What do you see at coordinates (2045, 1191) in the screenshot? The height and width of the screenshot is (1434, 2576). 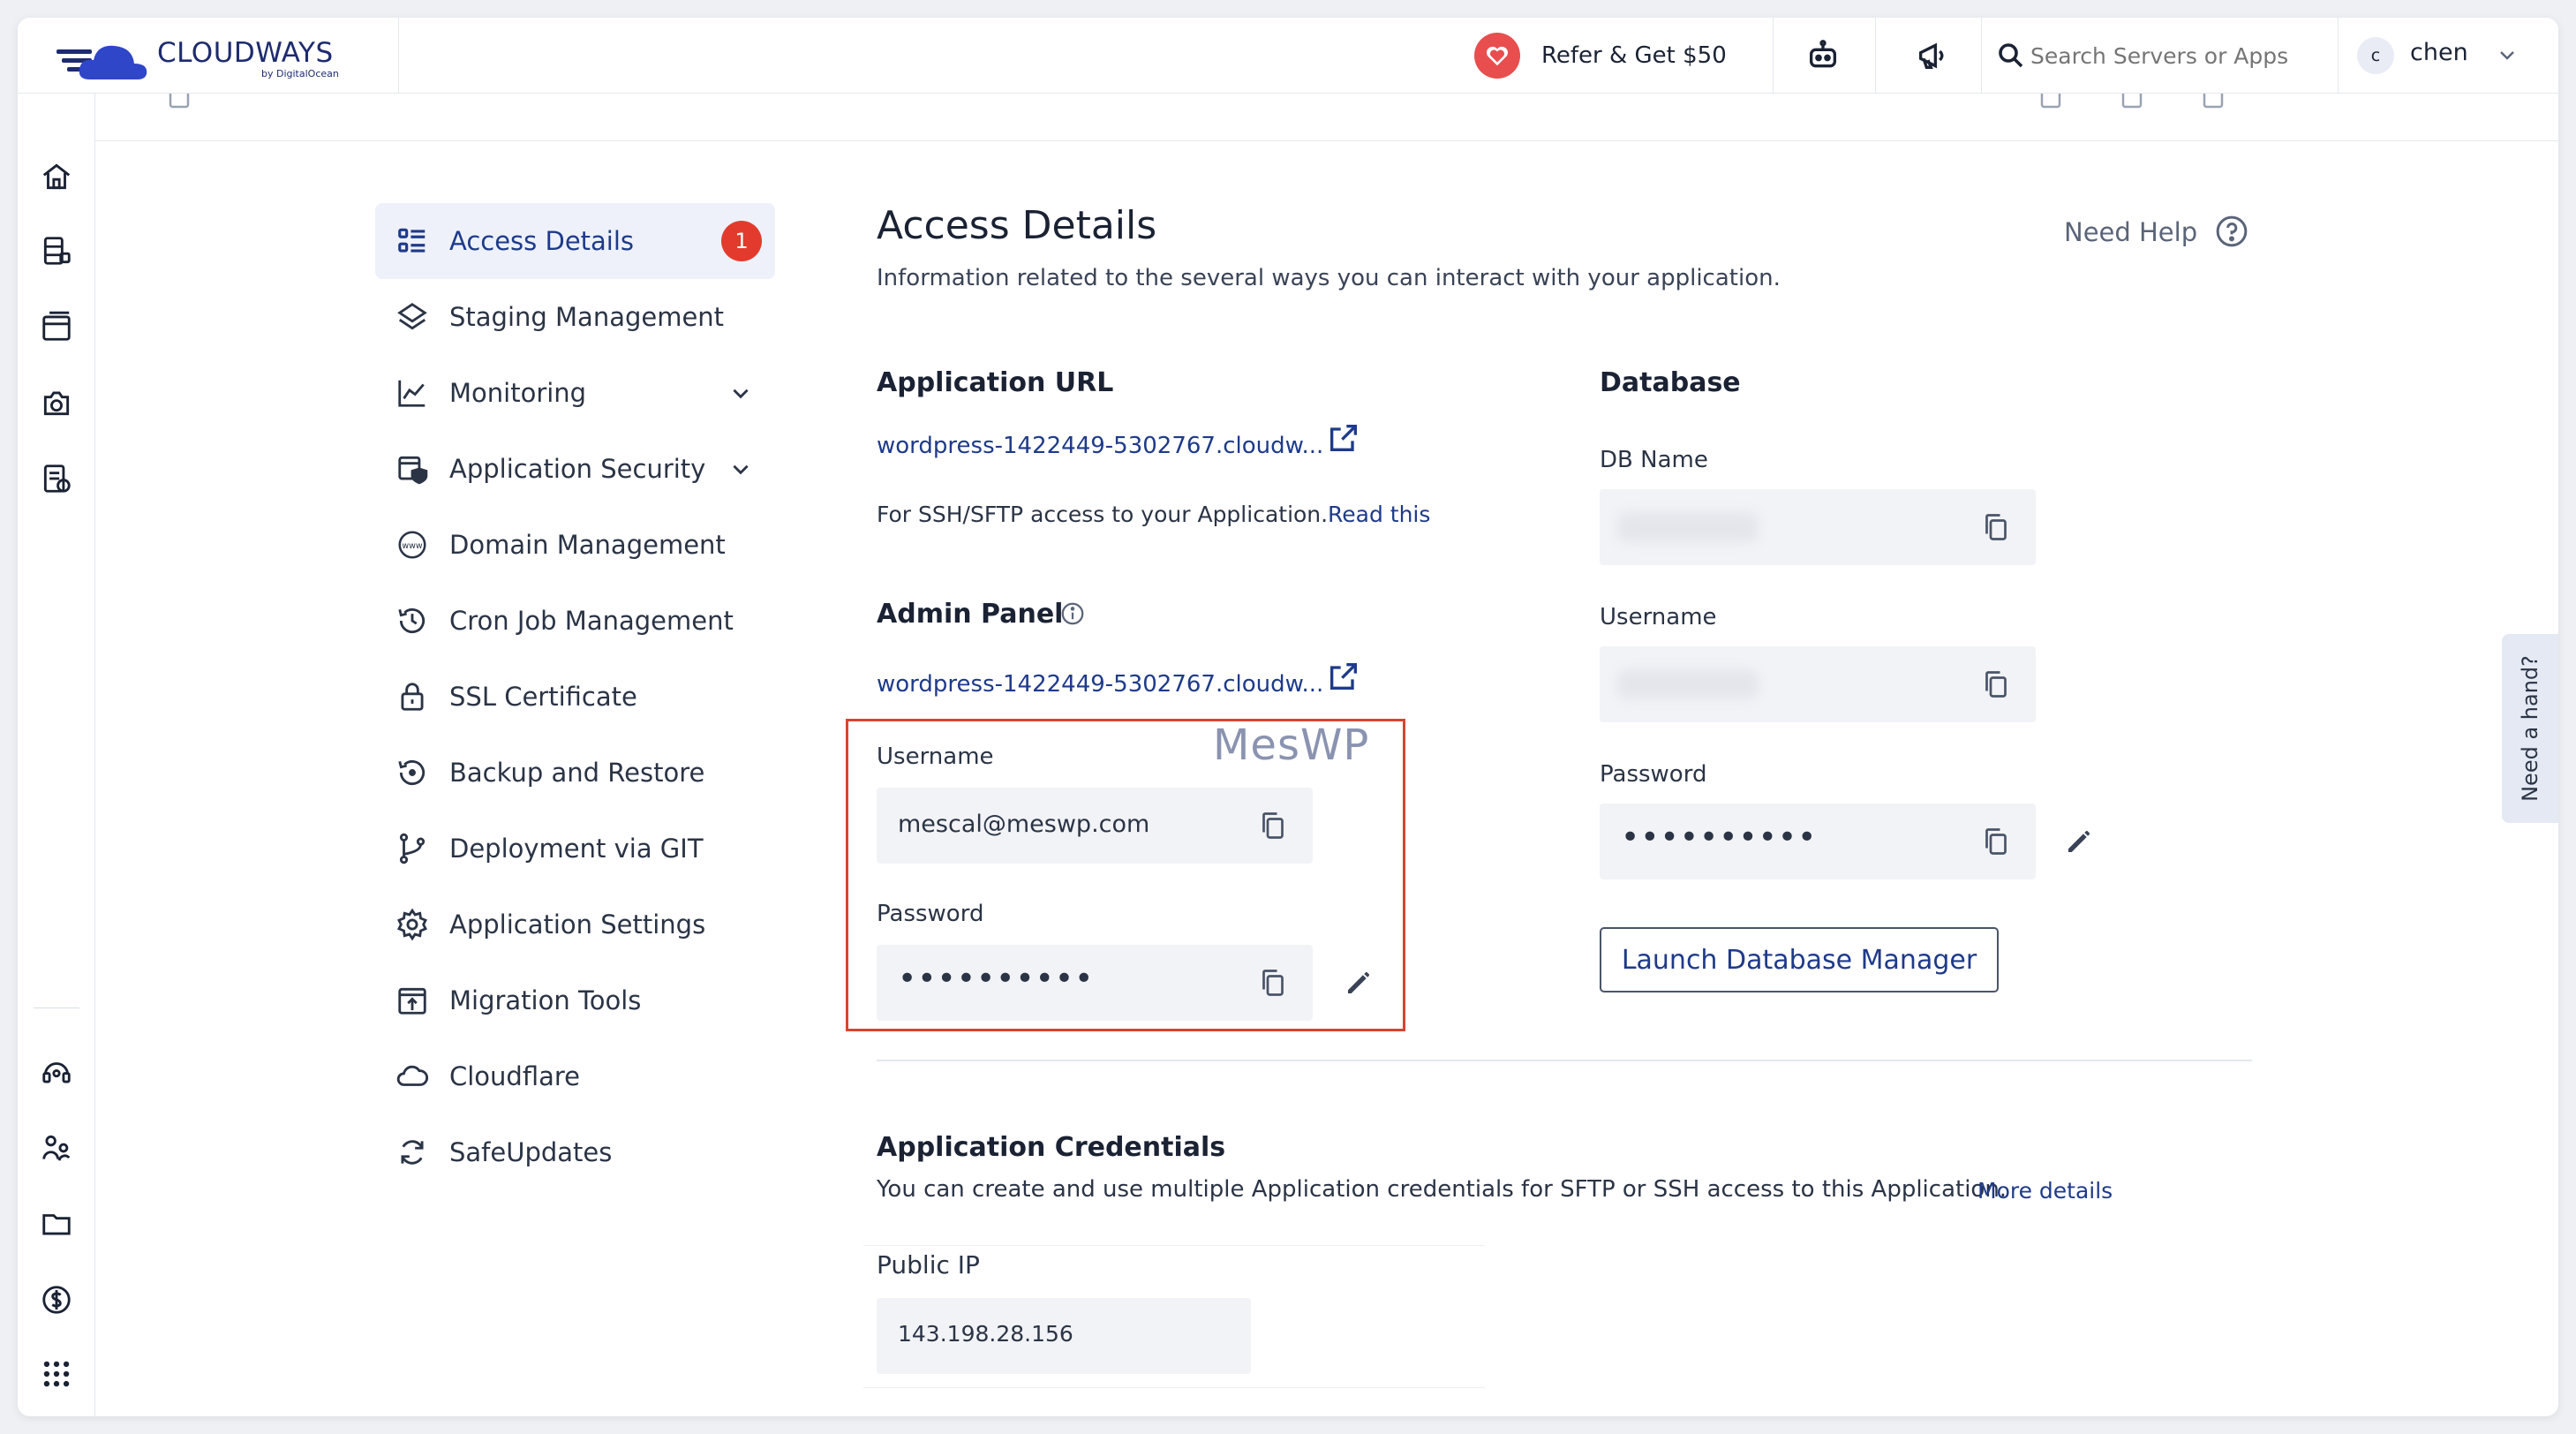 I see `more-details-link: More details` at bounding box center [2045, 1191].